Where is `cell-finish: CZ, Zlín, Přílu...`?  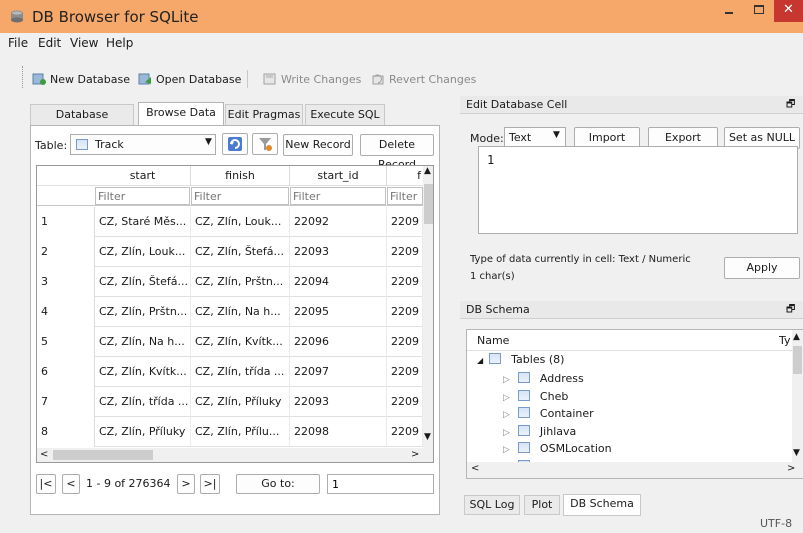 cell-finish: CZ, Zlín, Přílu... is located at coordinates (240, 432).